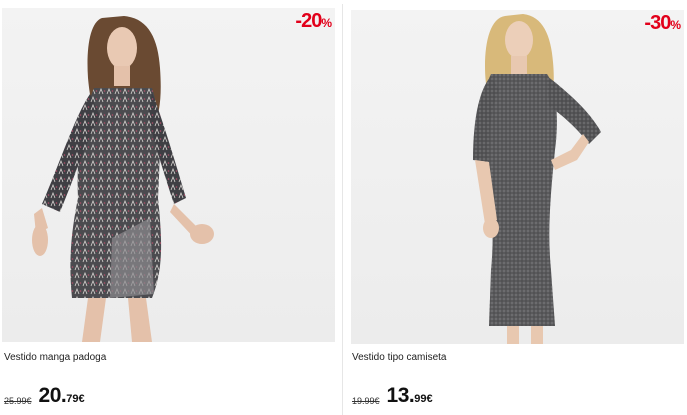 This screenshot has height=415, width=687. I want to click on discount-badge: -20%, so click(313, 21).